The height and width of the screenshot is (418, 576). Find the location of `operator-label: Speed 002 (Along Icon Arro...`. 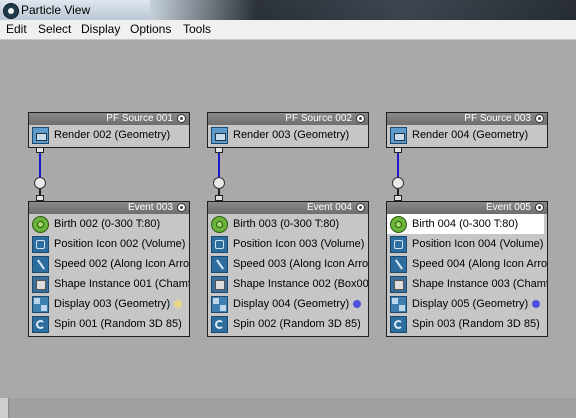

operator-label: Speed 002 (Along Icon Arro... is located at coordinates (121, 264).